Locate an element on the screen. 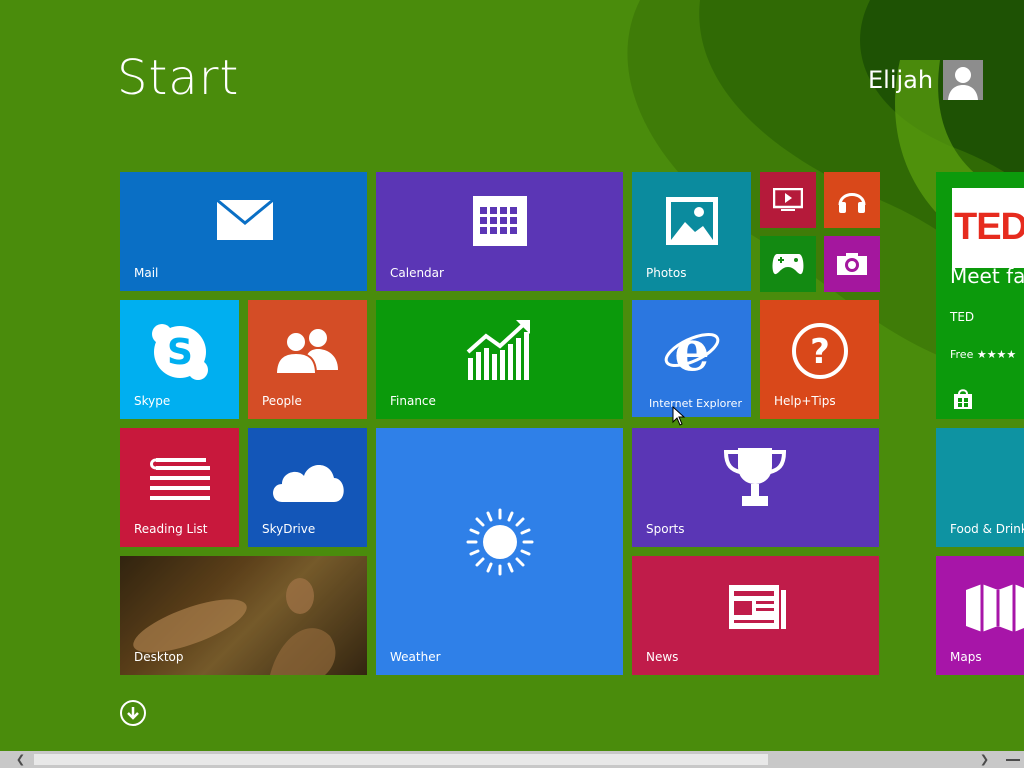 The width and height of the screenshot is (1024, 768). tile-label: Photos is located at coordinates (666, 273).